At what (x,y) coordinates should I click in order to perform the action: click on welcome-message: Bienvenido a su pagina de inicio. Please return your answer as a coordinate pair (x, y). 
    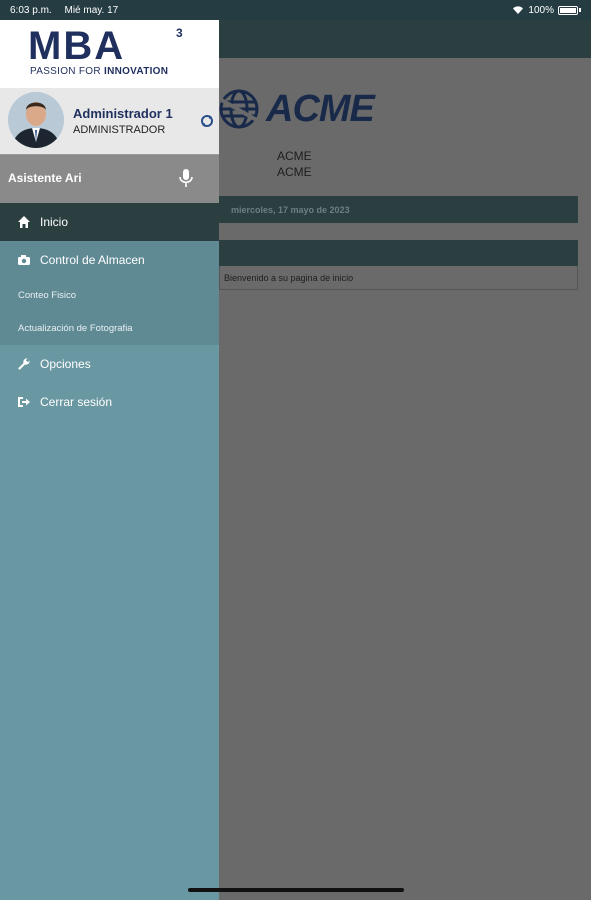
    Looking at the image, I should click on (289, 277).